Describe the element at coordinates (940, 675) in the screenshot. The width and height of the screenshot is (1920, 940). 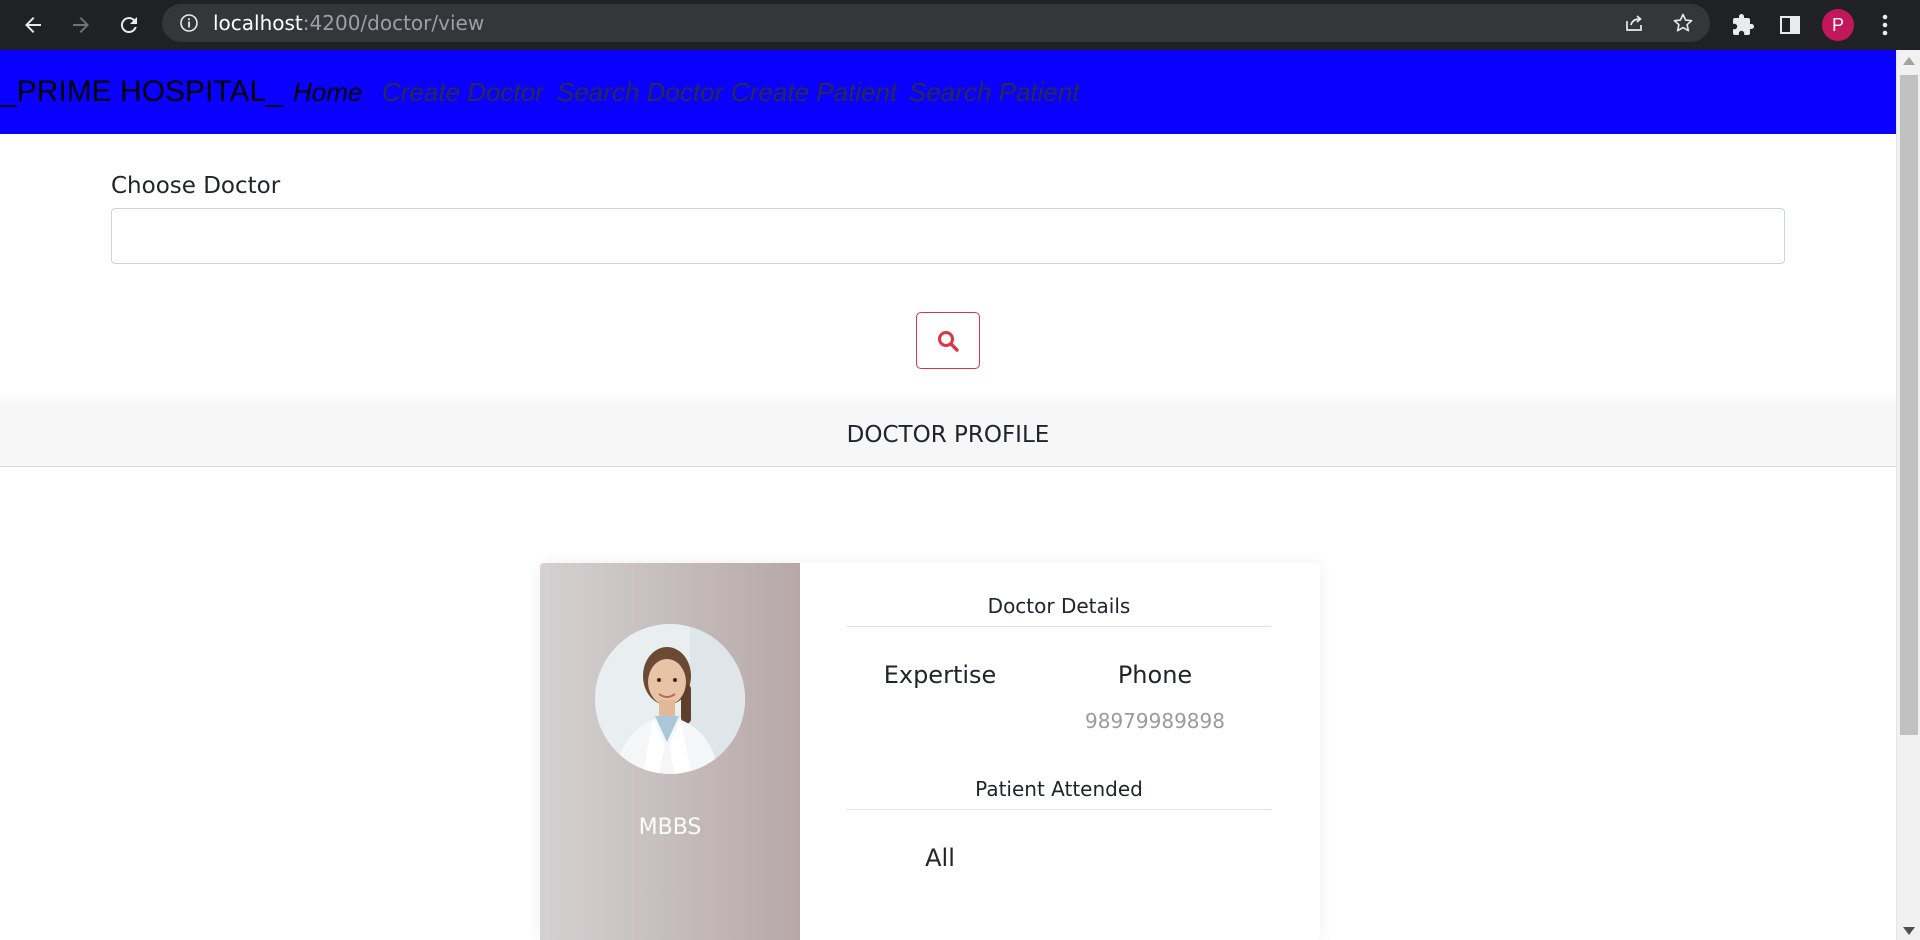
I see `expertise-label: Expertise` at that location.